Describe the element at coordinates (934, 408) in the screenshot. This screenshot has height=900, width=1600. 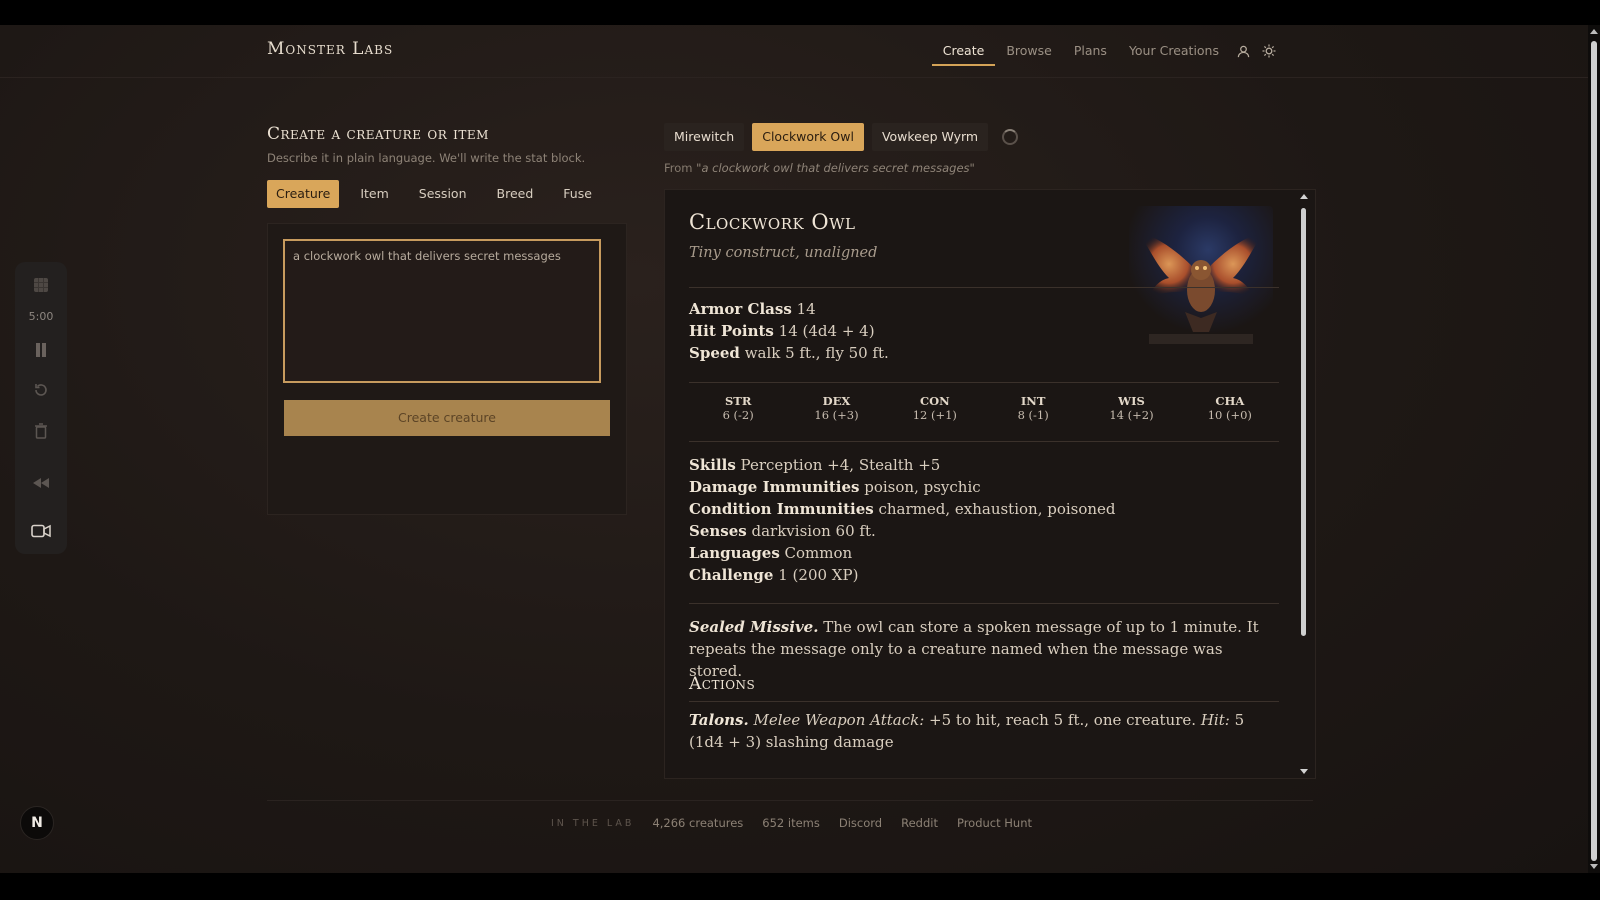
I see `ability-con: CON 12 (+1)` at that location.